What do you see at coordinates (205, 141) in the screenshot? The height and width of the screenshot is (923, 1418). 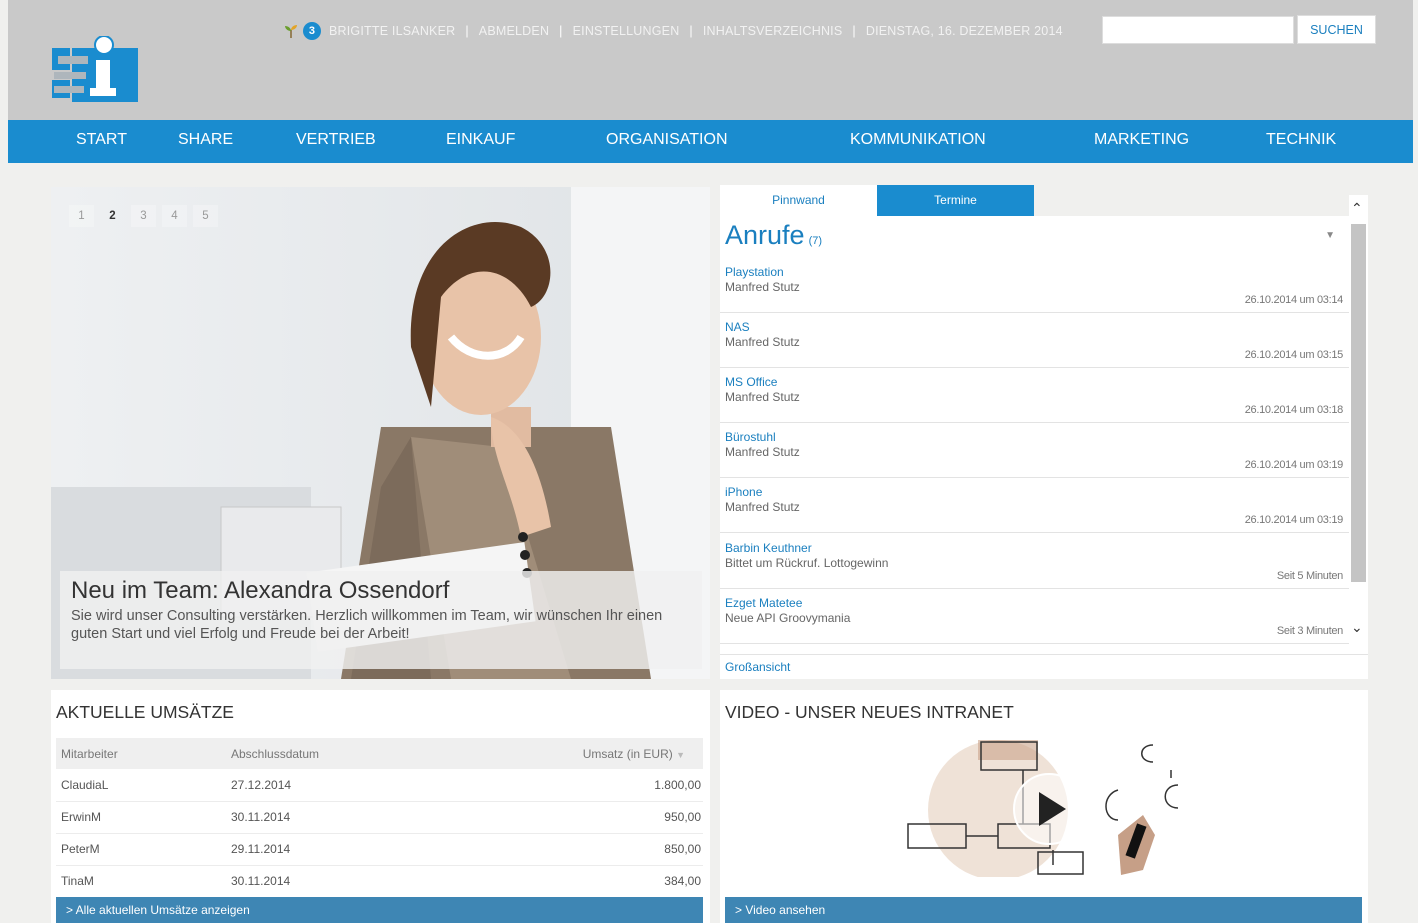 I see `nav-item-share: SHARE` at bounding box center [205, 141].